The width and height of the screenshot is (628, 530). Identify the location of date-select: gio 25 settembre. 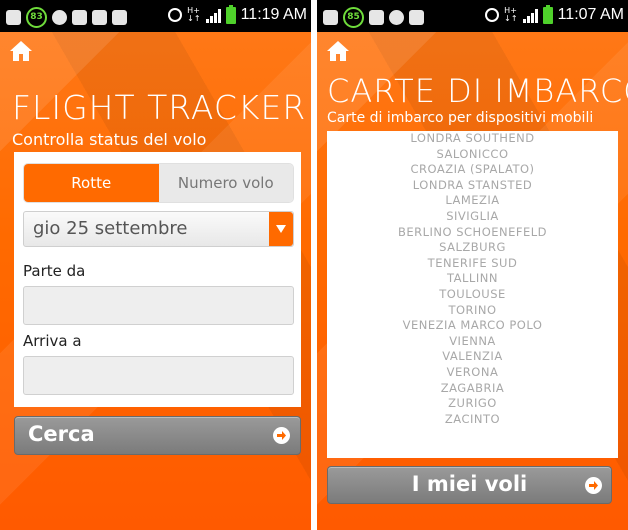
(158, 229).